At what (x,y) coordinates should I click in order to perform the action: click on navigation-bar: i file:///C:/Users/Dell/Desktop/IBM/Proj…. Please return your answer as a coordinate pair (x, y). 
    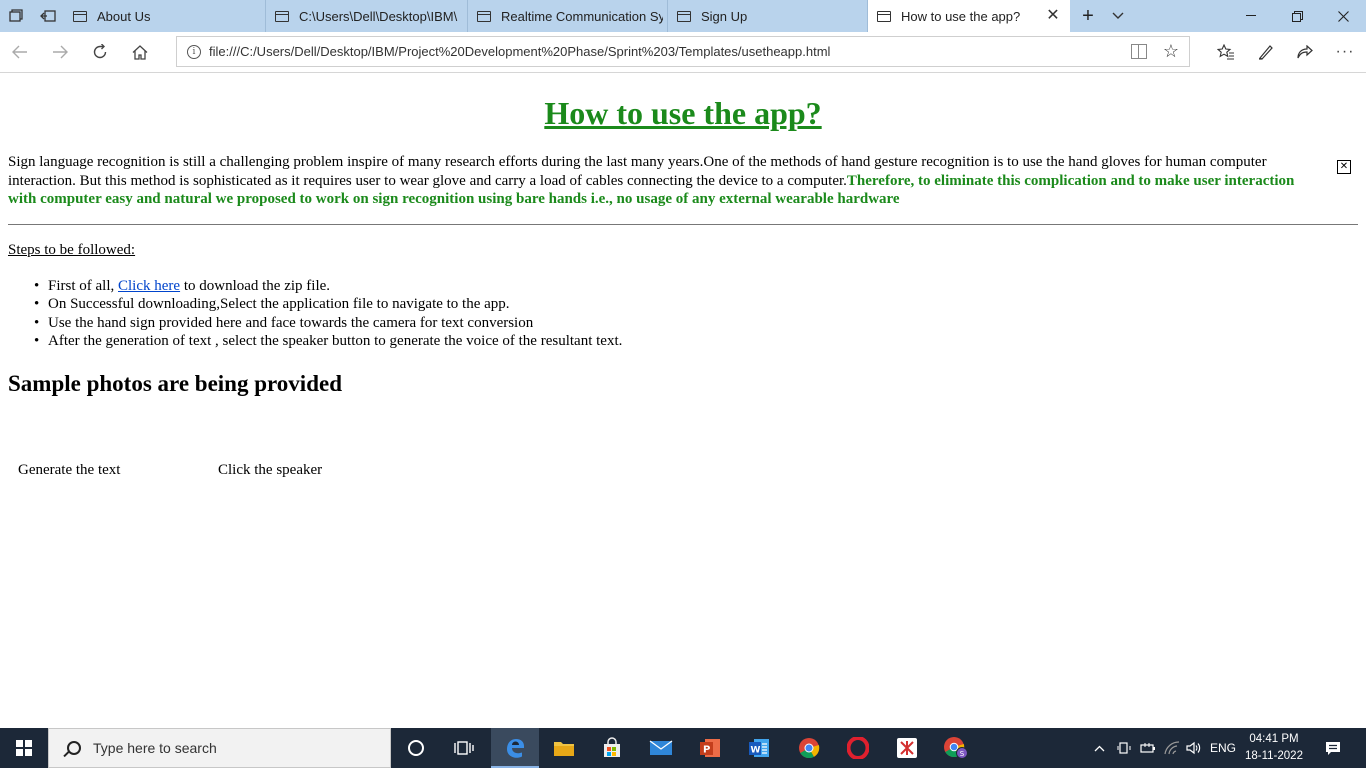
    Looking at the image, I should click on (683, 52).